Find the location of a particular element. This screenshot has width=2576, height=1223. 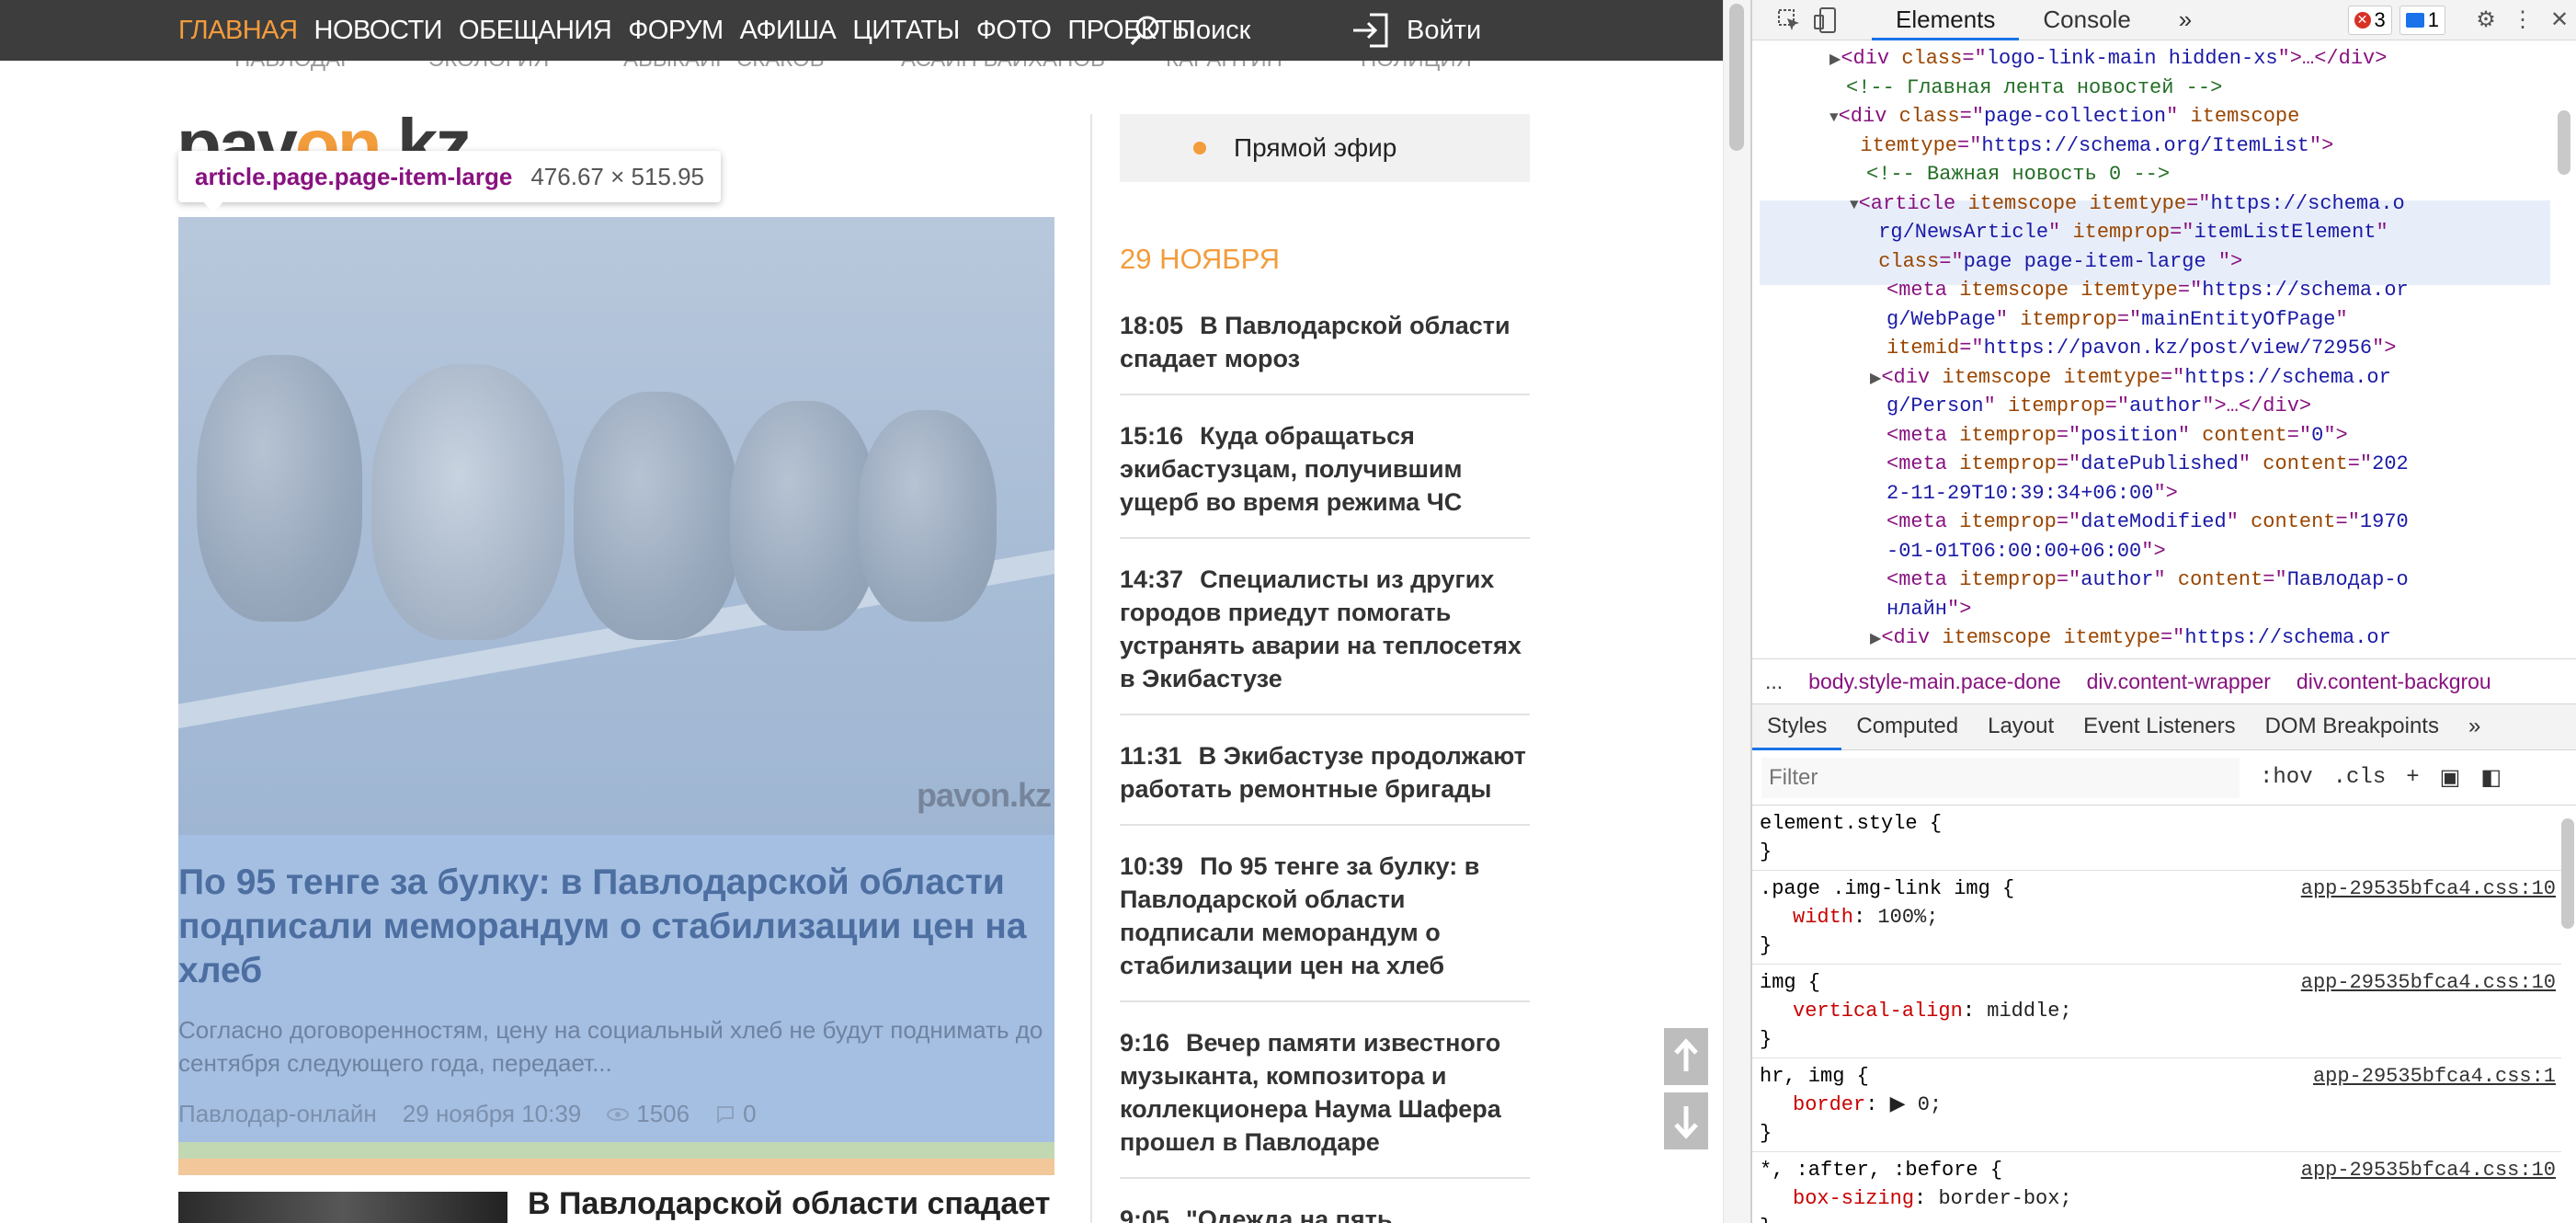

nav-item: ФОТО is located at coordinates (1014, 31).